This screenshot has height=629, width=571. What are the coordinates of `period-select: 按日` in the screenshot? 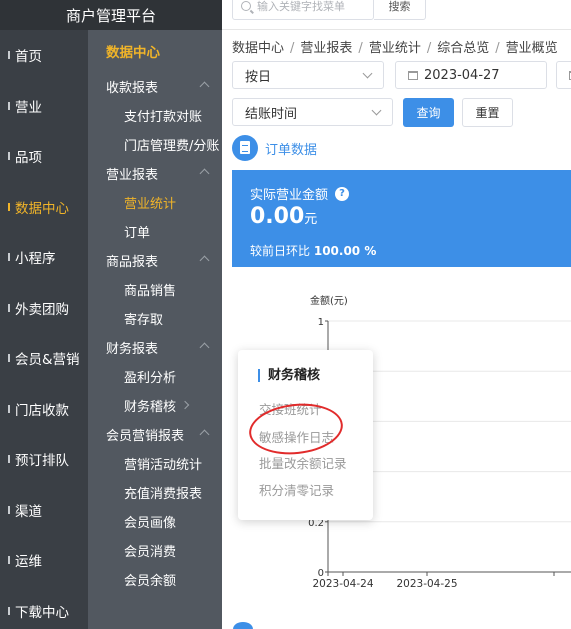 It's located at (308, 75).